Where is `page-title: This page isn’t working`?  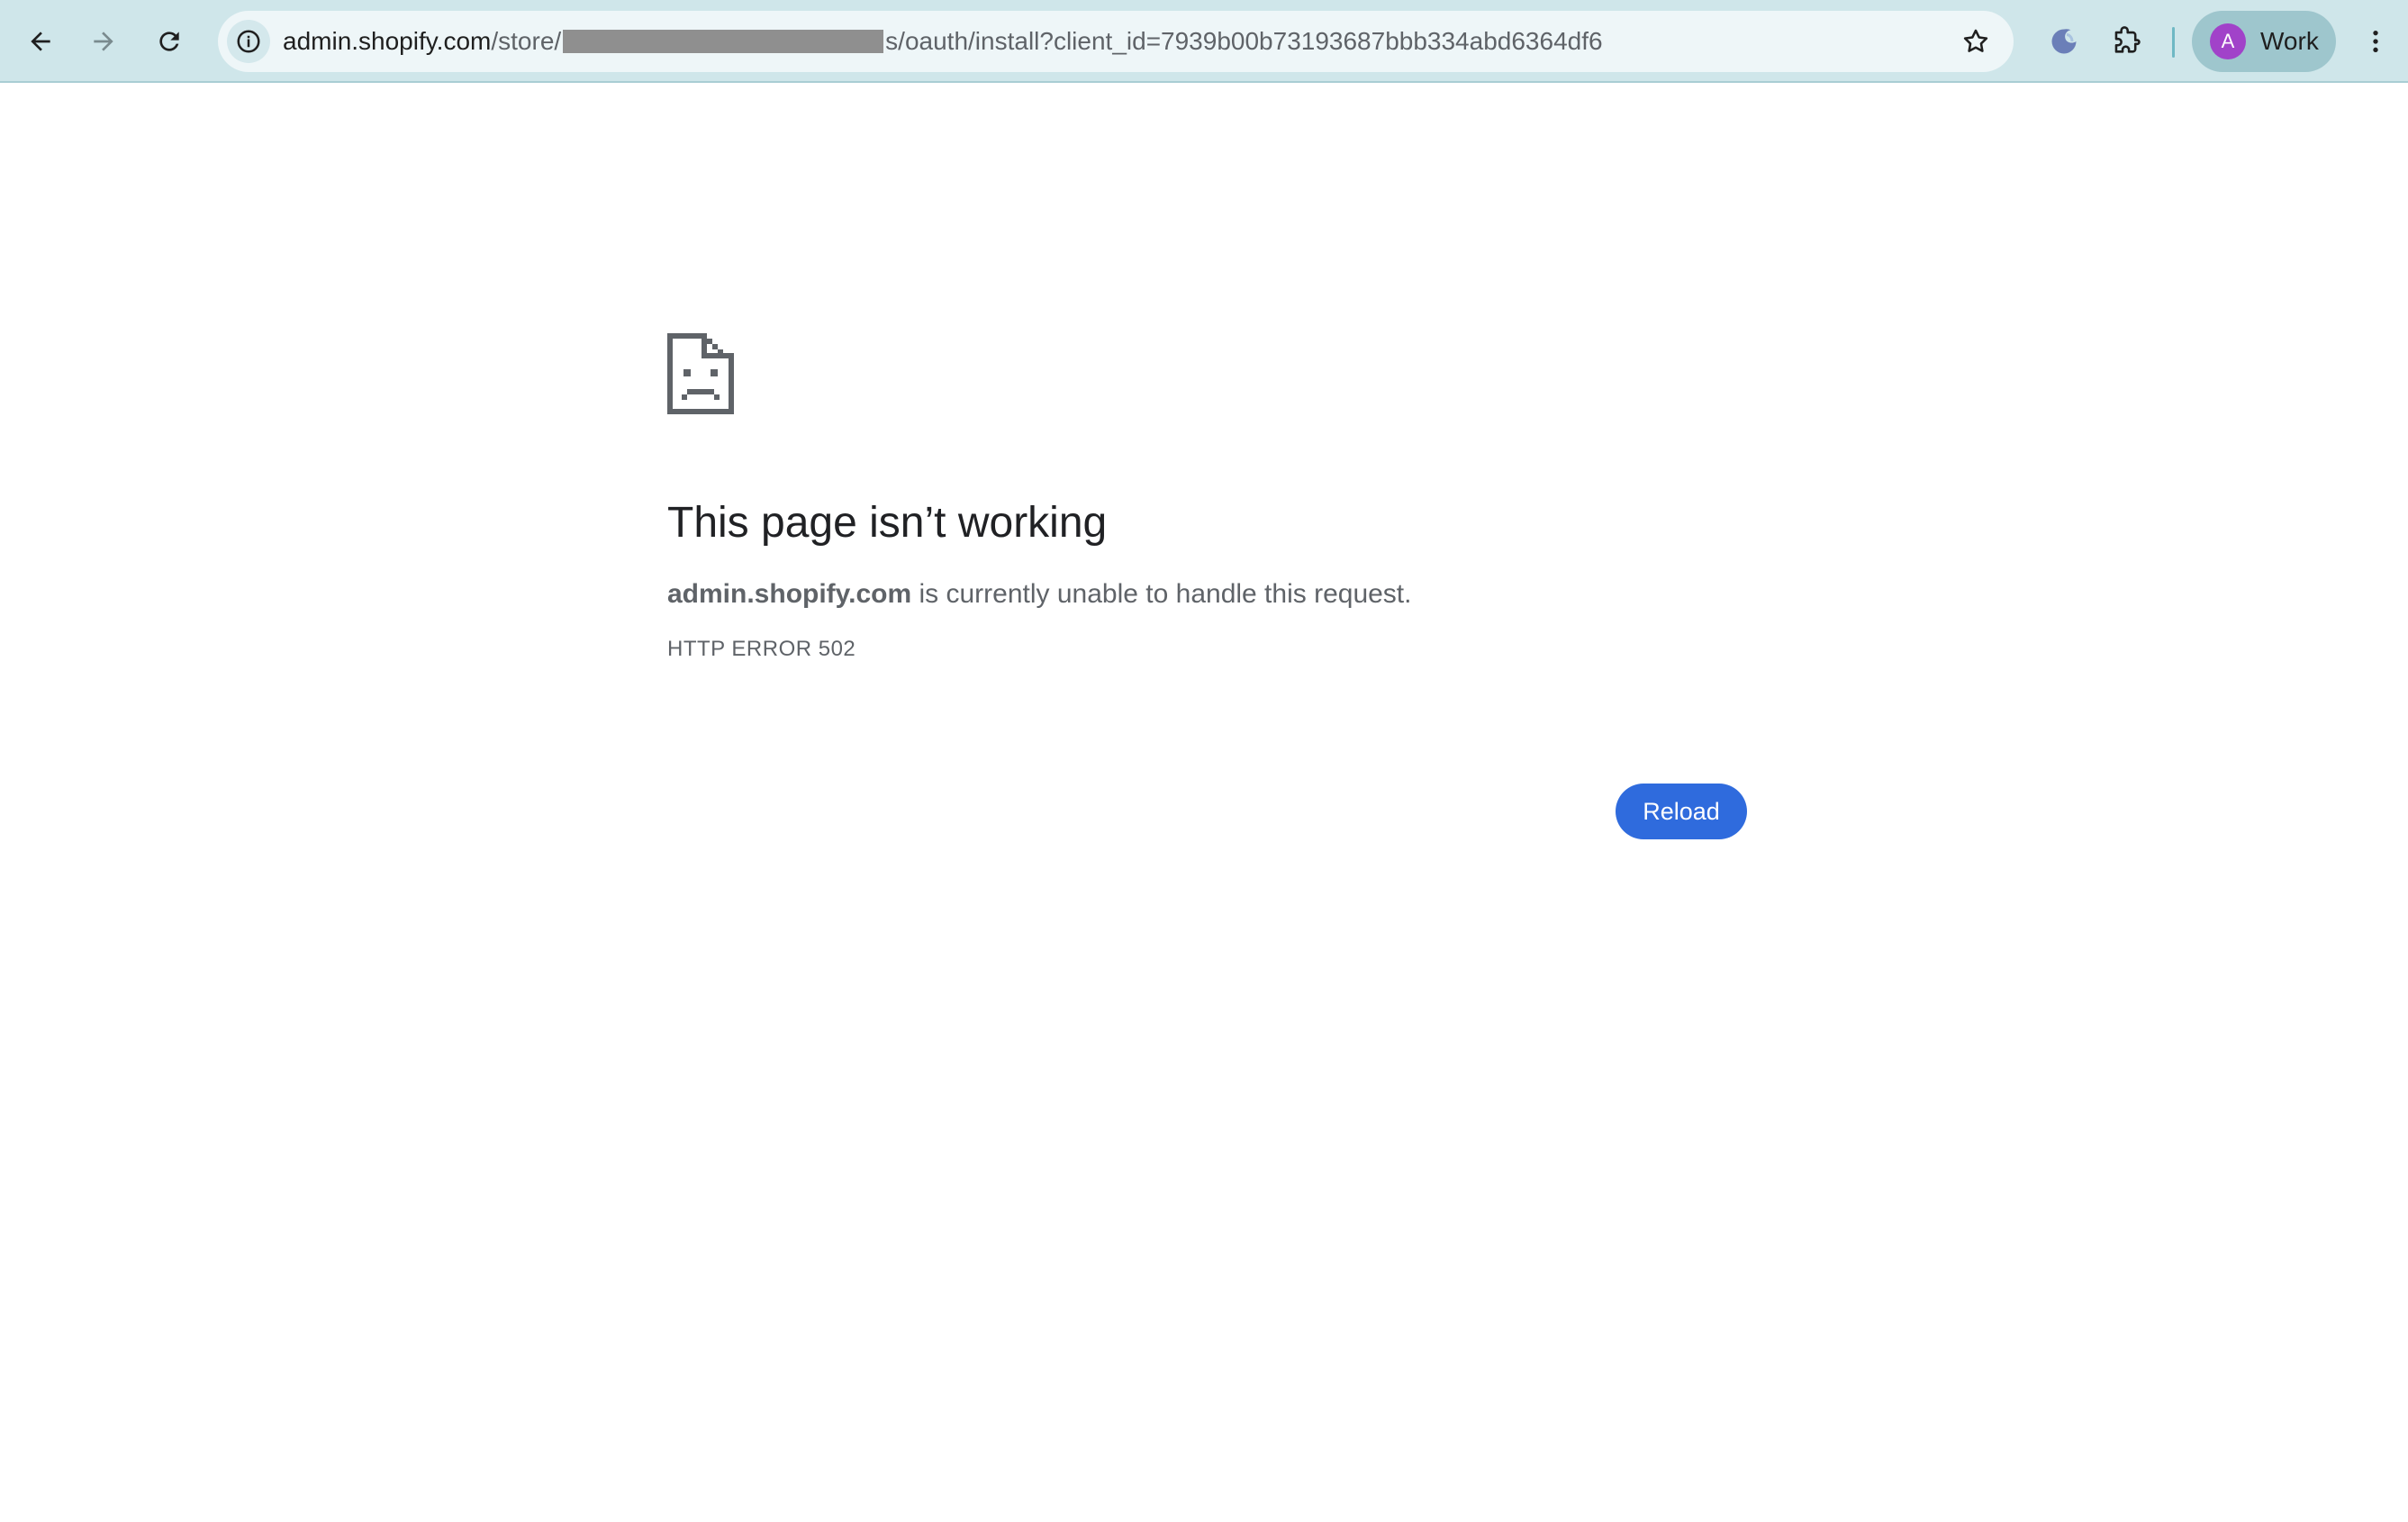
page-title: This page isn’t working is located at coordinates (887, 523).